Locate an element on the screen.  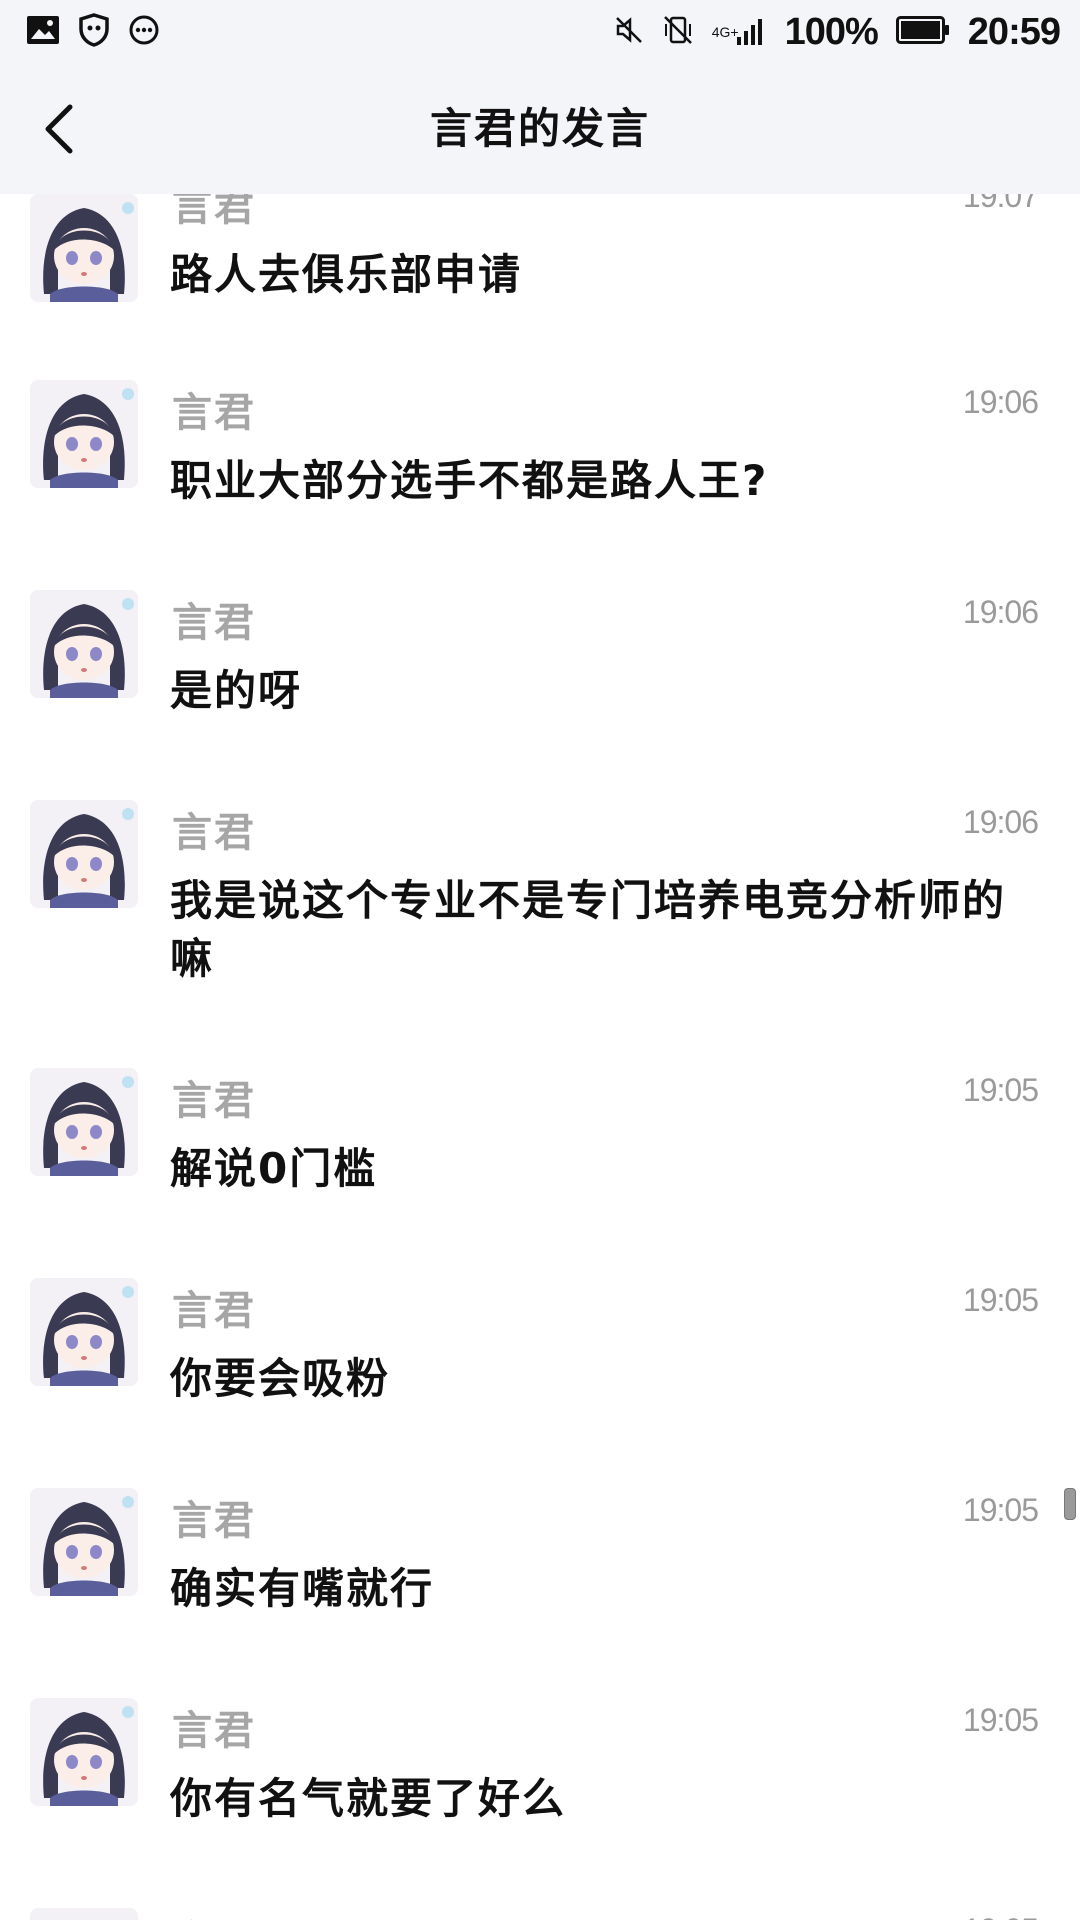
mute-icon is located at coordinates (629, 32).